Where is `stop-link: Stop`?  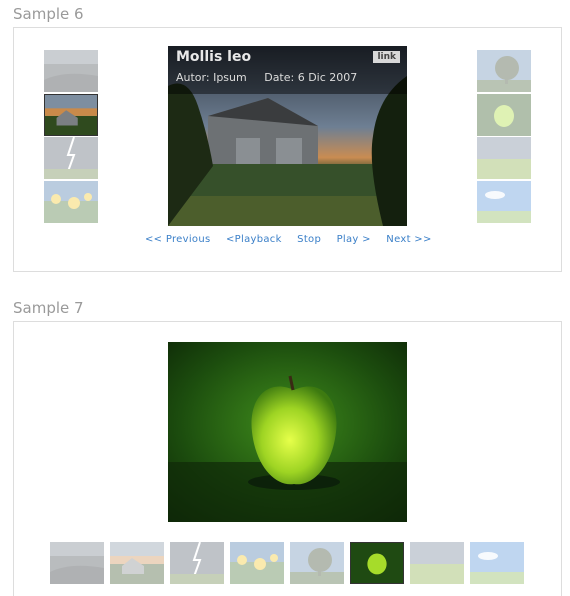 stop-link: Stop is located at coordinates (309, 239).